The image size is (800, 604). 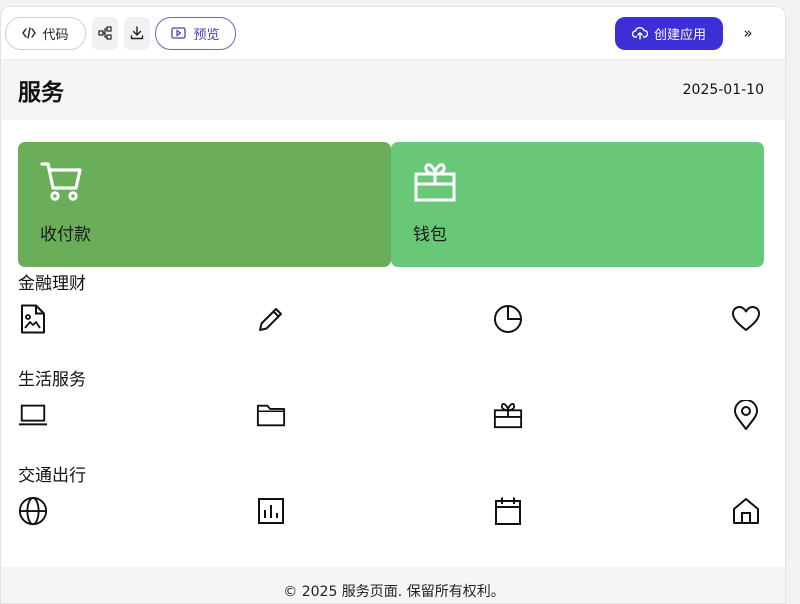 What do you see at coordinates (430, 235) in the screenshot?
I see `card-wallet-label: 钱包` at bounding box center [430, 235].